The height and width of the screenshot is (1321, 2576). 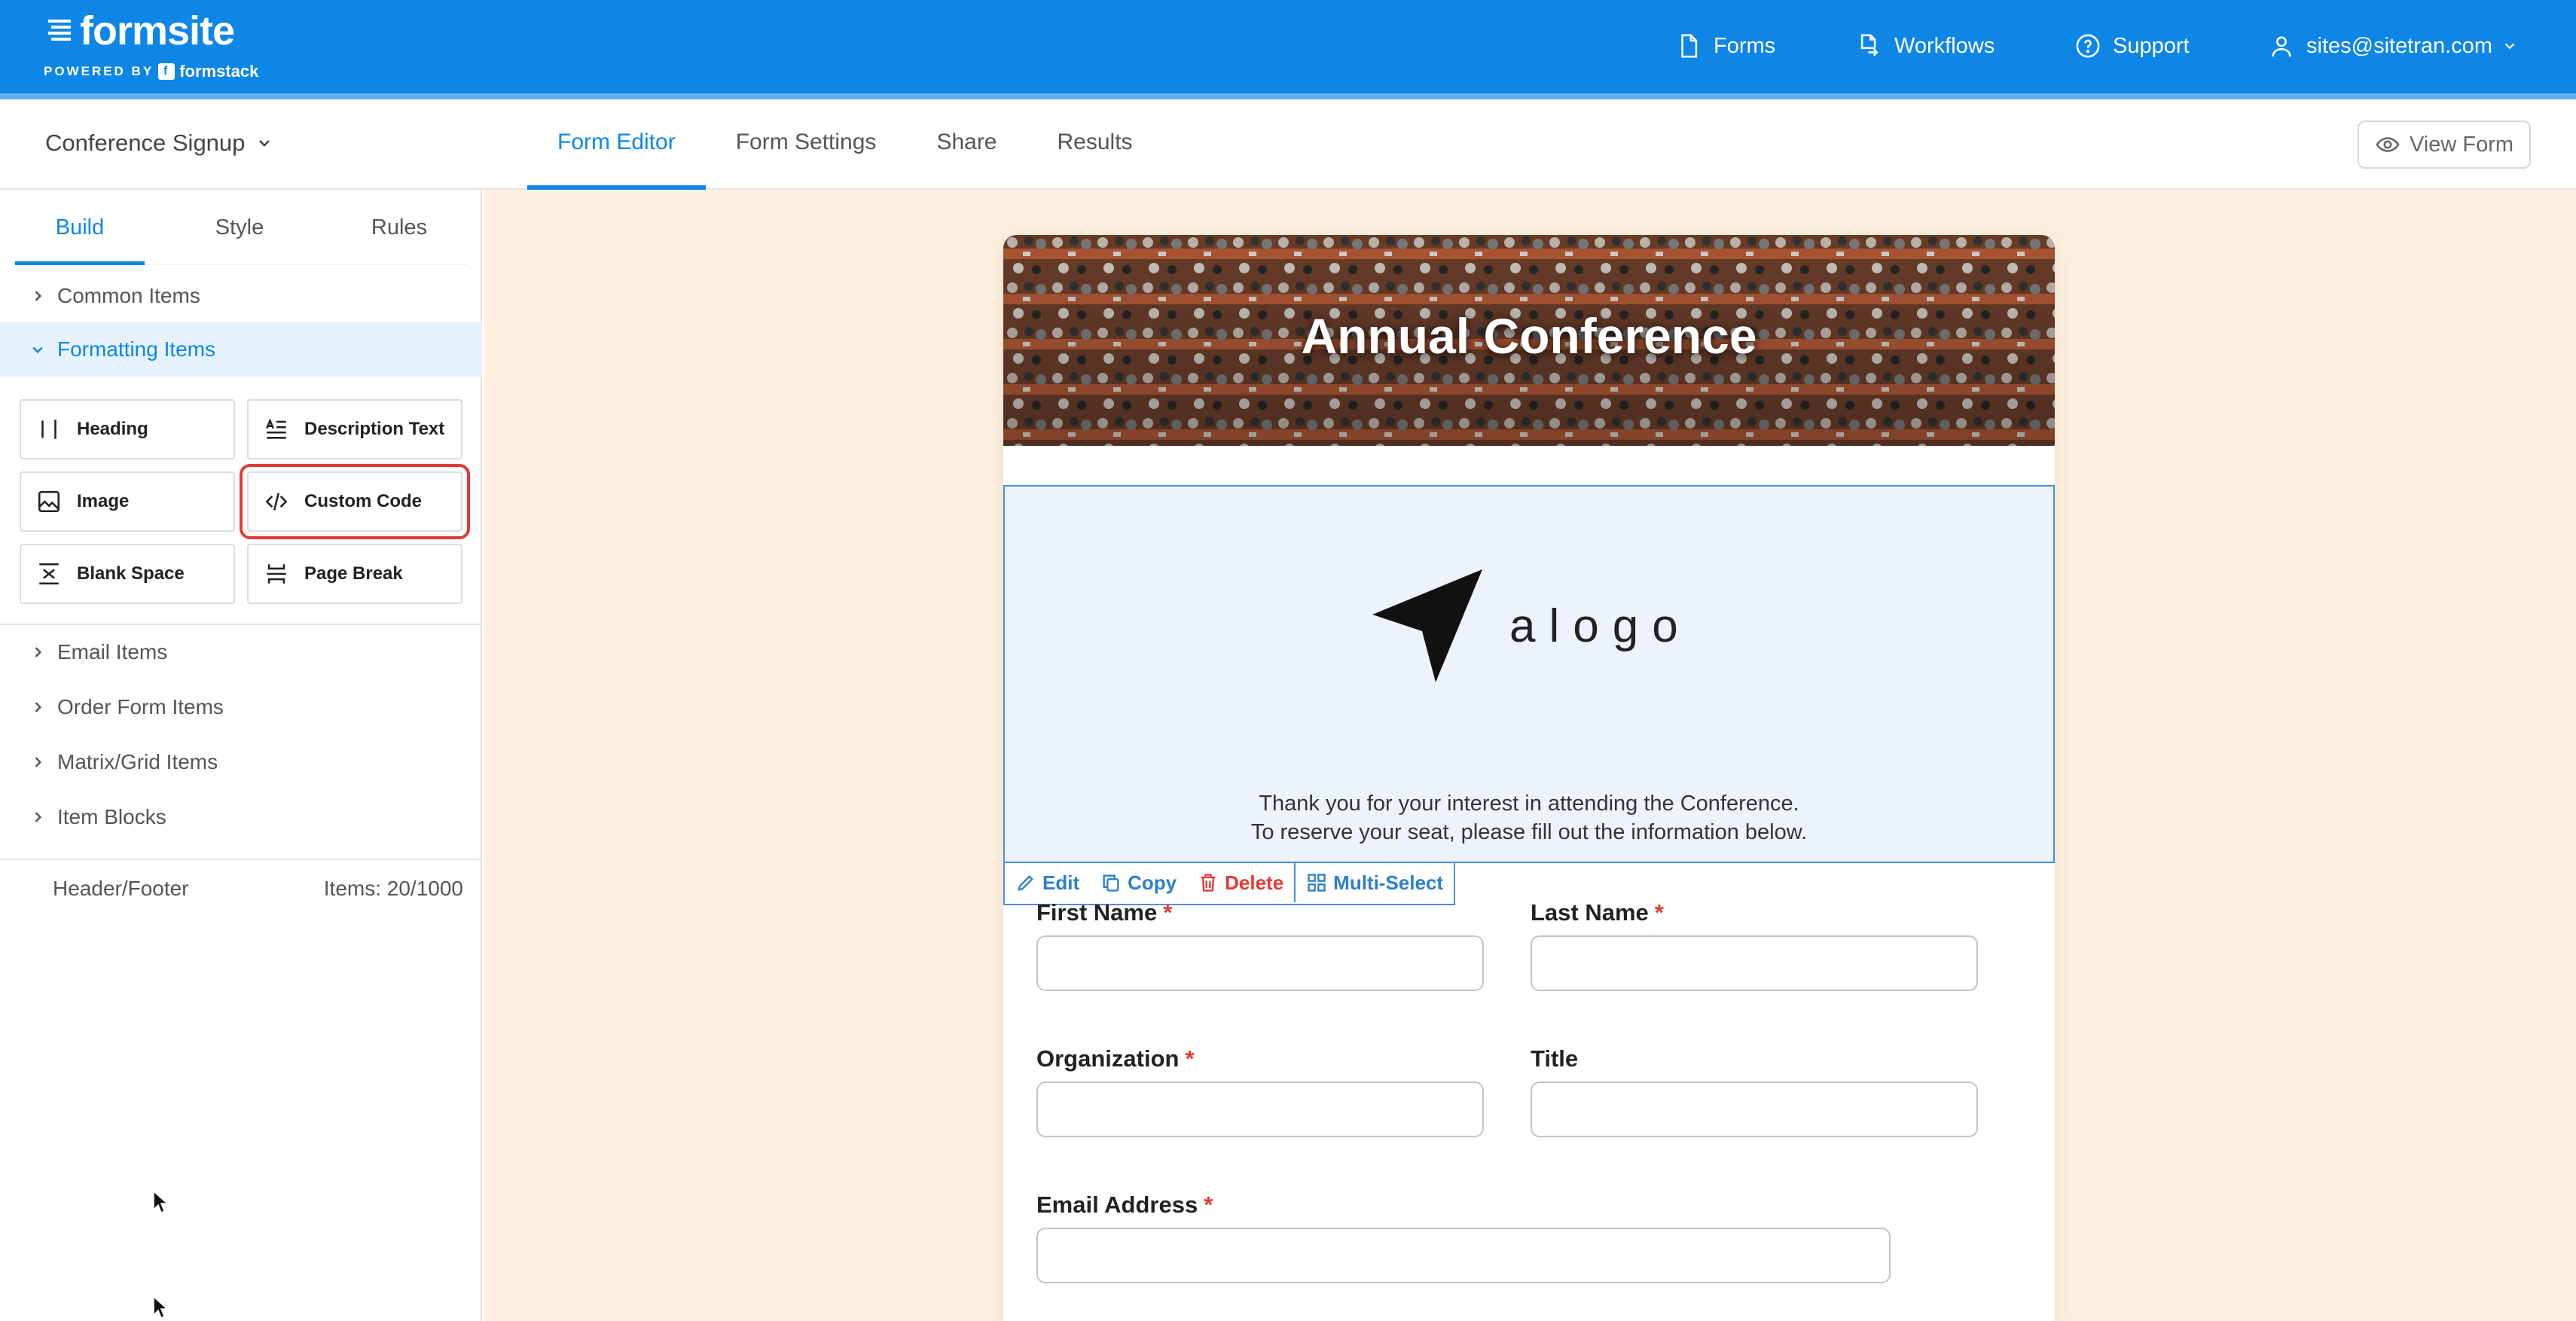 What do you see at coordinates (1598, 912) in the screenshot?
I see `last-name-label: Last Name *` at bounding box center [1598, 912].